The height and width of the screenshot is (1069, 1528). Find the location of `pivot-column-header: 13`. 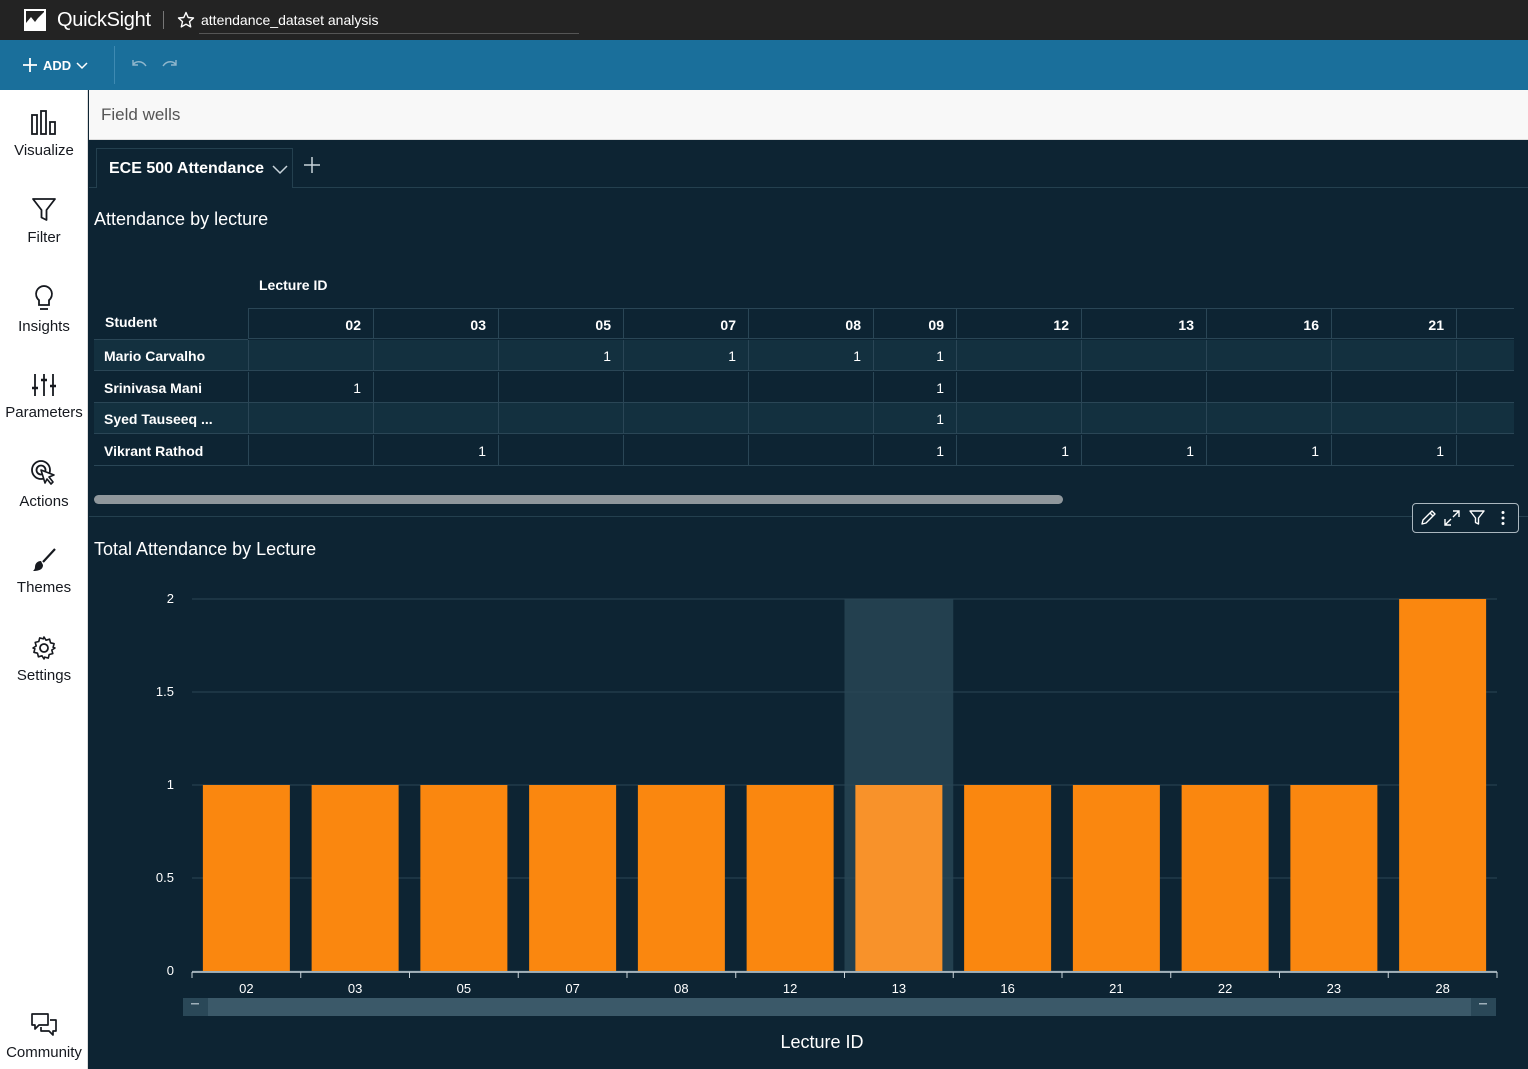

pivot-column-header: 13 is located at coordinates (1143, 323).